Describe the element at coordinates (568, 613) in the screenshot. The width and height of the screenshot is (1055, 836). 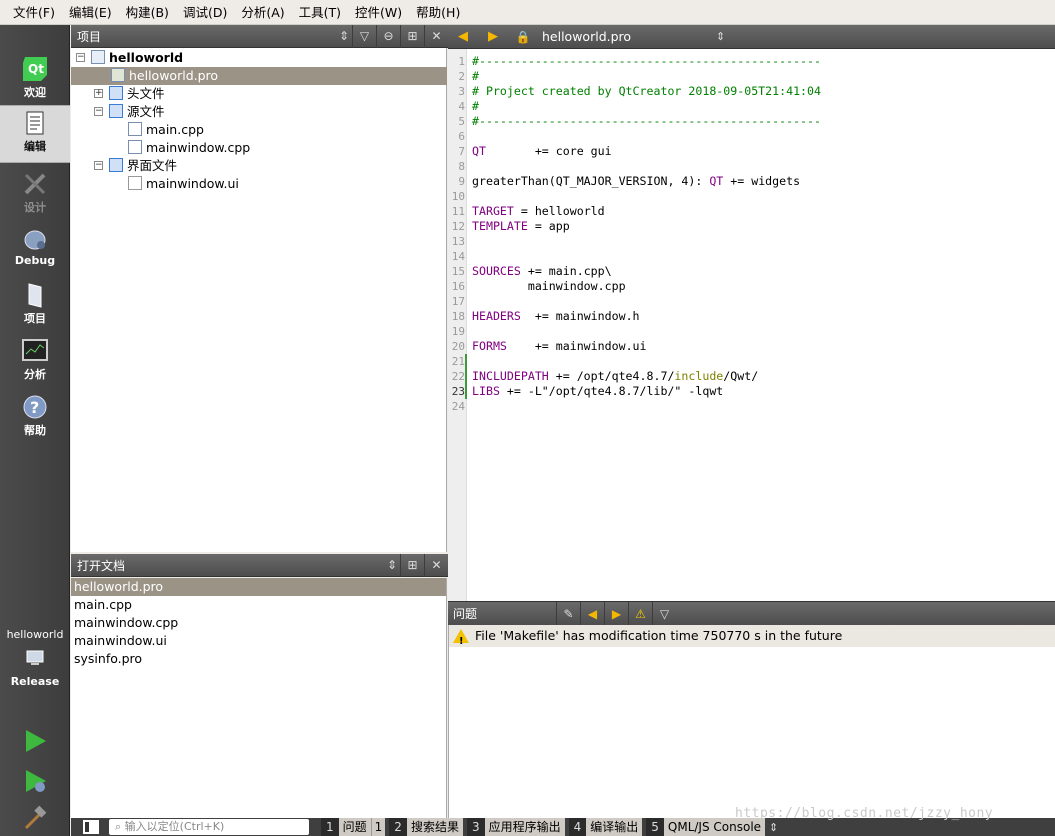
I see `clear-issues-icon: ✎` at that location.